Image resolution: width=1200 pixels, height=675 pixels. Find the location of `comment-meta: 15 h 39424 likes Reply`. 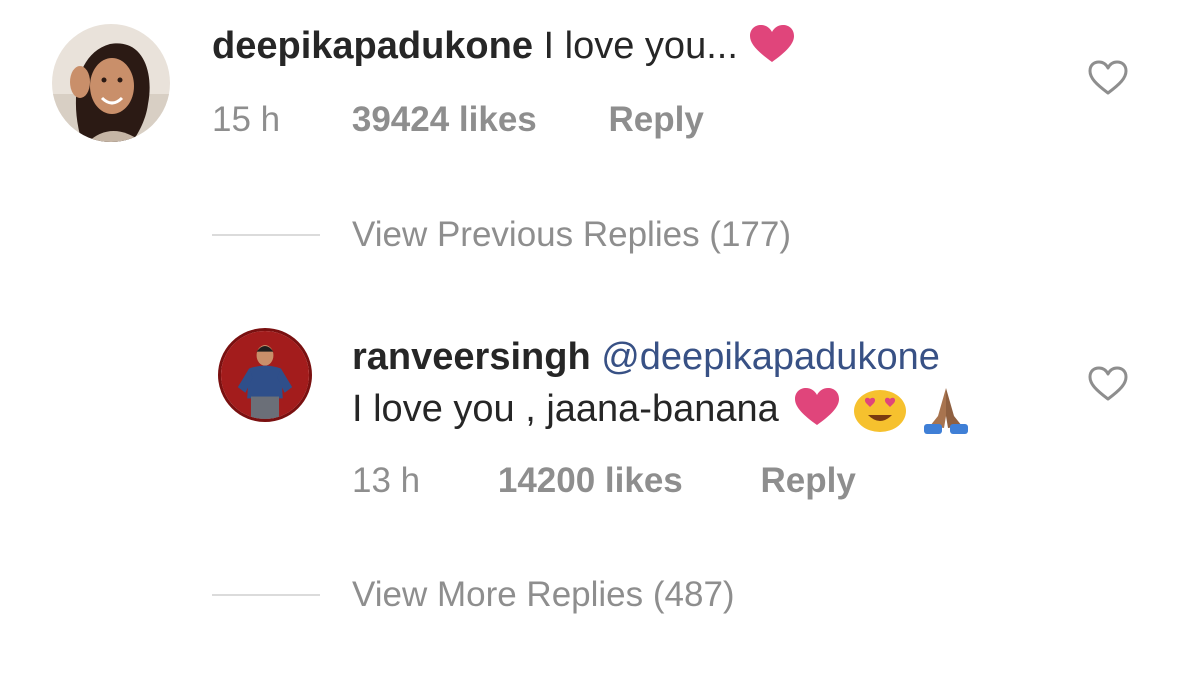

comment-meta: 15 h 39424 likes Reply is located at coordinates (458, 120).